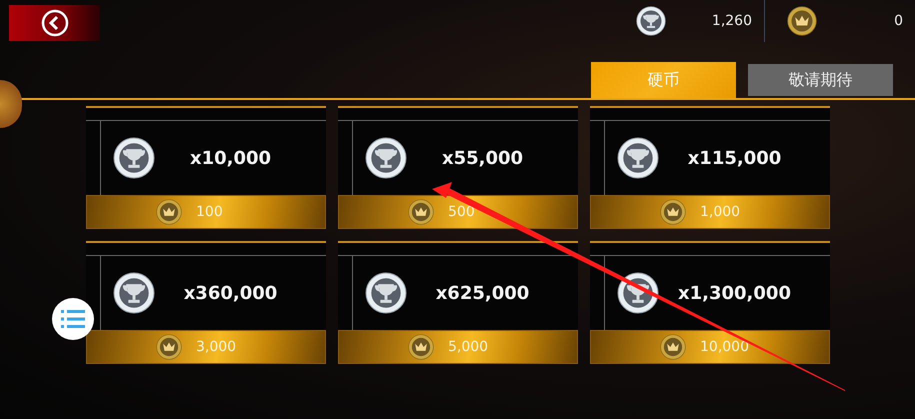  I want to click on offer-card: x360,000 3,000, so click(206, 302).